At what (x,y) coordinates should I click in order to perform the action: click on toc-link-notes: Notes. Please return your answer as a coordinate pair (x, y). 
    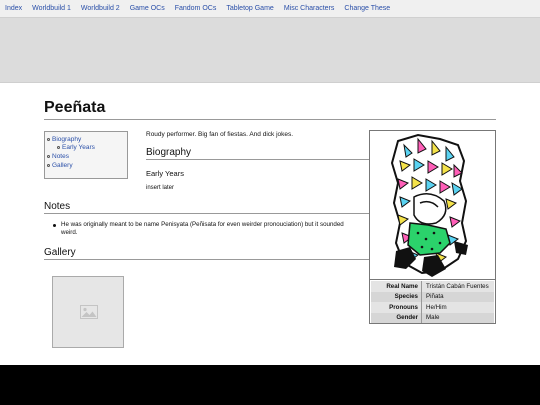
    Looking at the image, I should click on (60, 156).